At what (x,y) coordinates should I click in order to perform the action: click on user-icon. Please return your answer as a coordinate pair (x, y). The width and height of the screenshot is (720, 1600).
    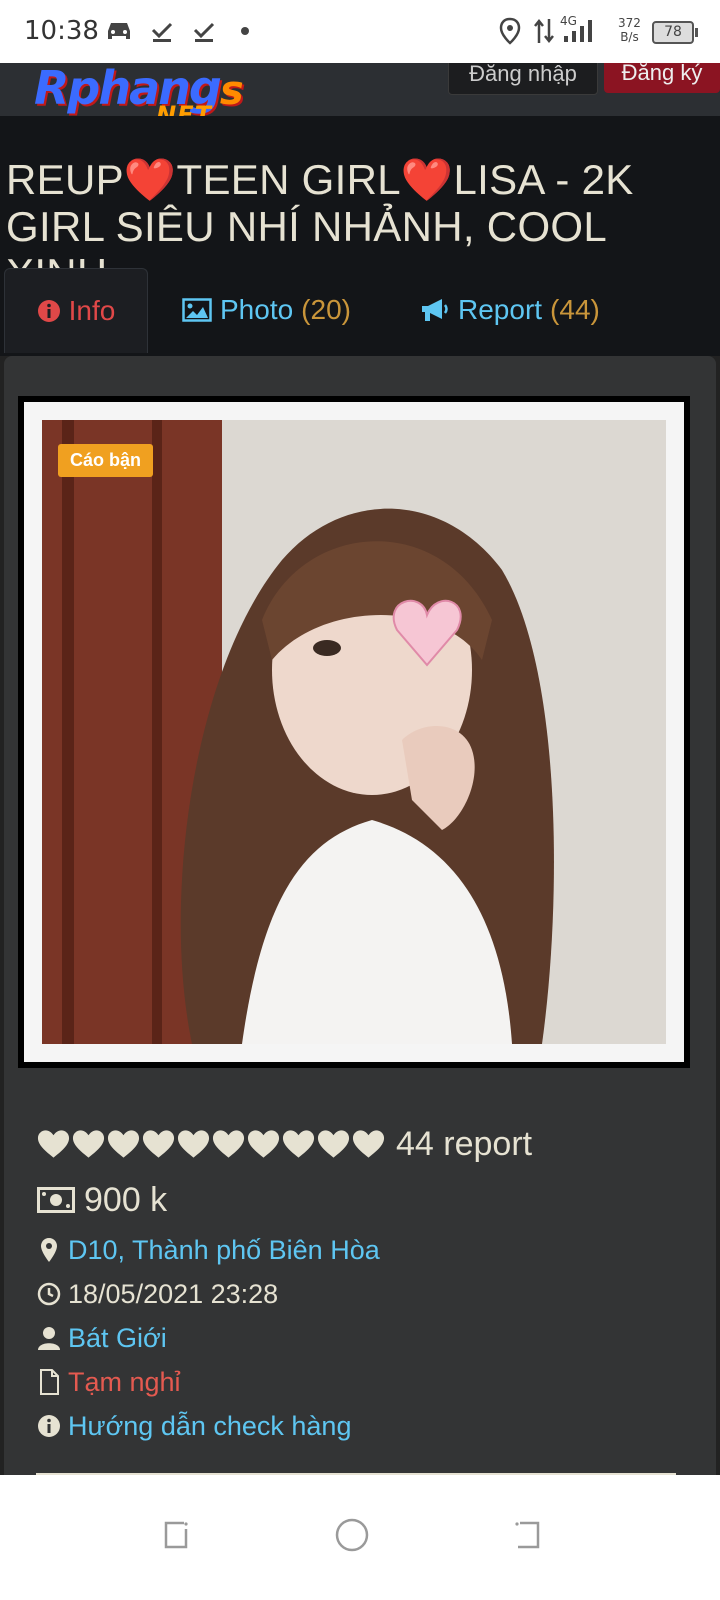
    Looking at the image, I should click on (49, 1338).